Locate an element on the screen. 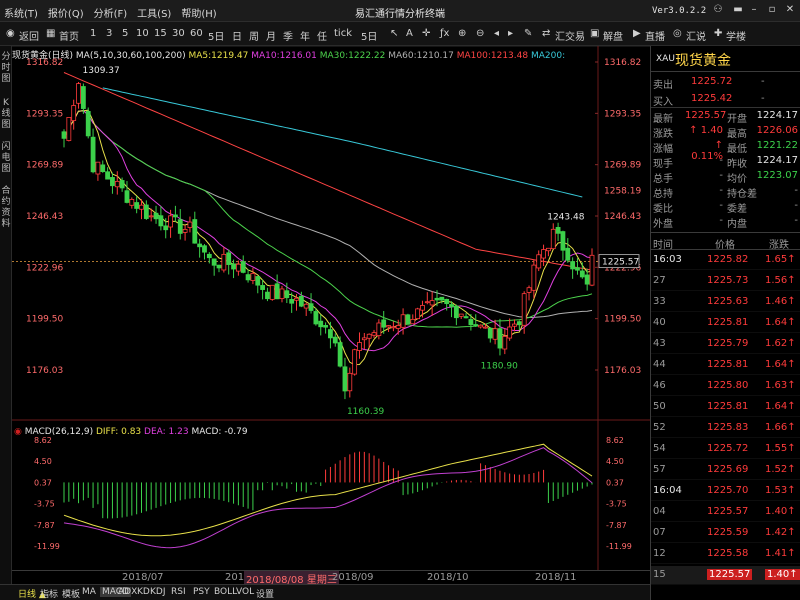 The image size is (800, 600). tick-row: 52 1225.83 1.66↑ is located at coordinates (725, 428).